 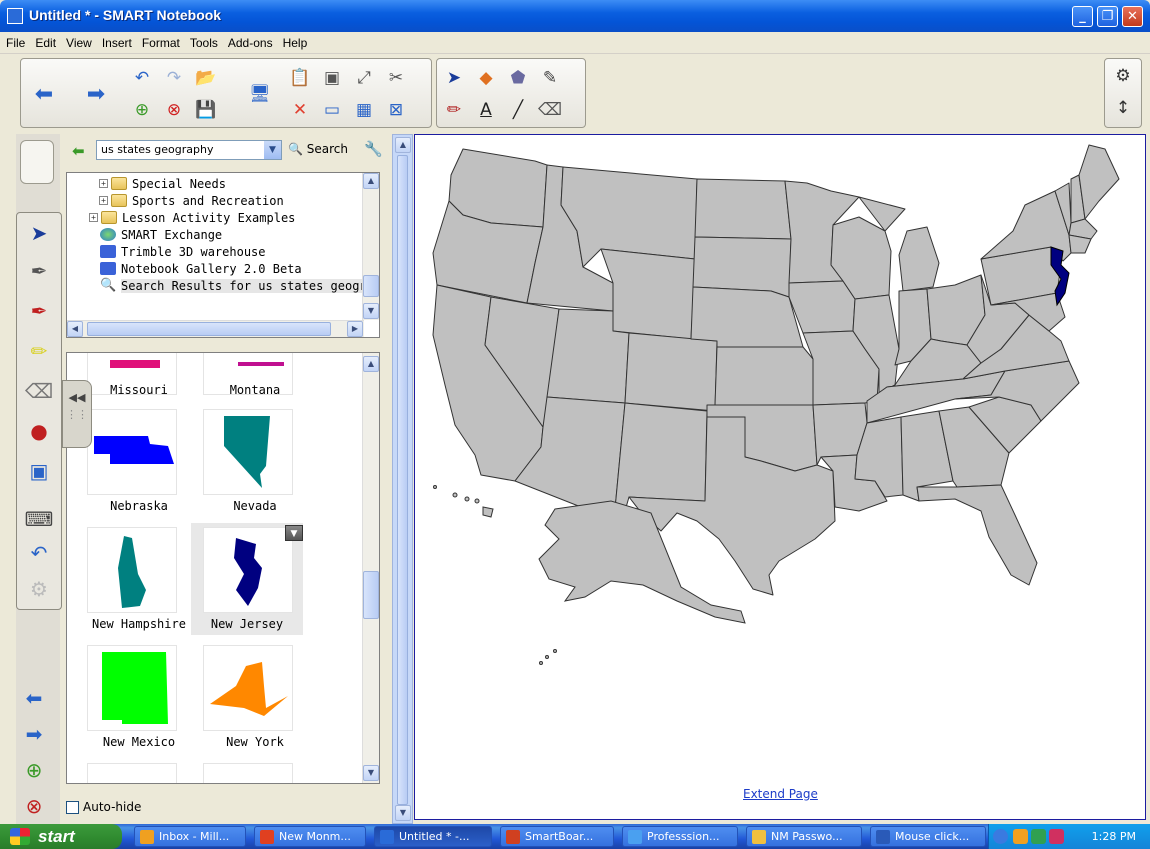 I want to click on tree-horizontal-scrollbar: ◀ ▶, so click(x=215, y=328).